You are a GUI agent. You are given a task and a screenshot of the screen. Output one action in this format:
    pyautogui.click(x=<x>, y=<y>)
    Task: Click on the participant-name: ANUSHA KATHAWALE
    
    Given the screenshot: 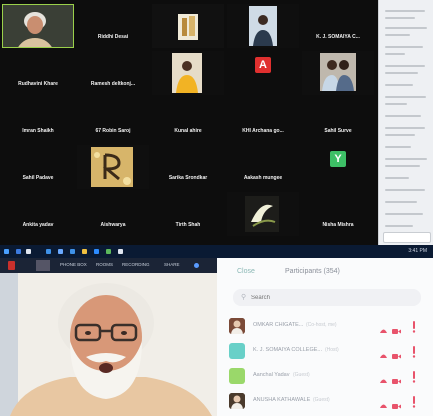 What is the action you would take?
    pyautogui.click(x=282, y=400)
    